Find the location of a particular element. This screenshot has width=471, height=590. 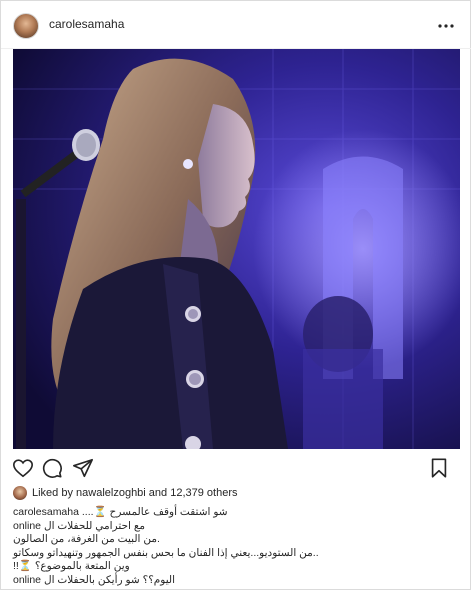

paper-plane-icon is located at coordinates (83, 468).